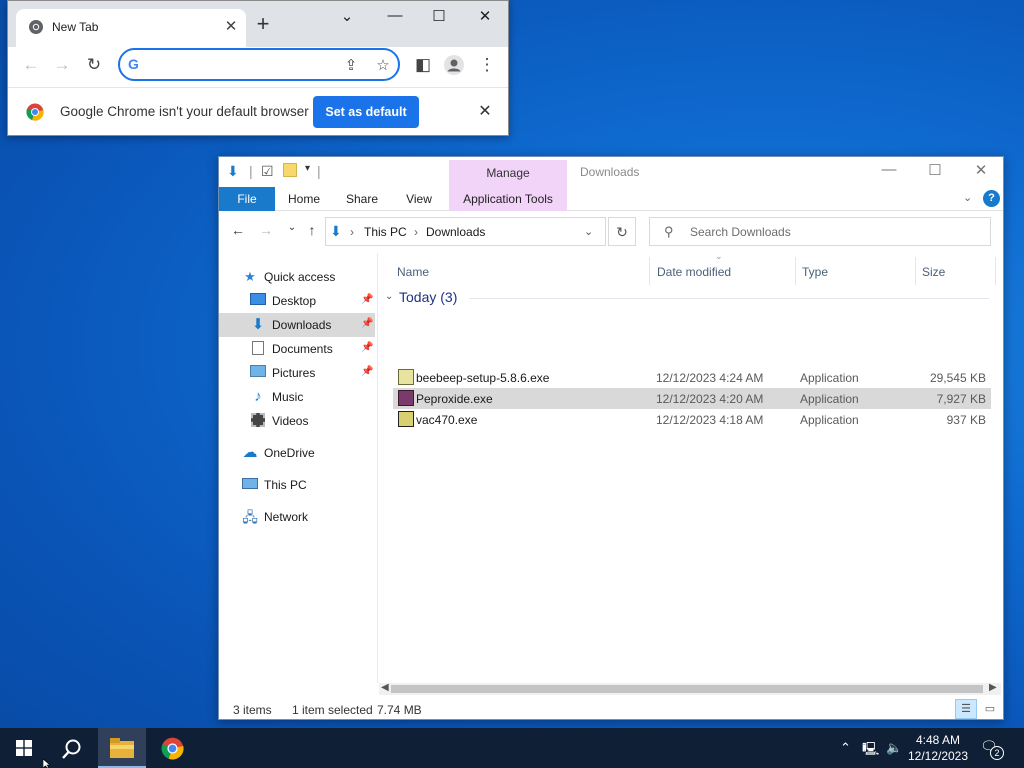 This screenshot has height=768, width=1024. I want to click on properties-icon: ☑, so click(267, 171).